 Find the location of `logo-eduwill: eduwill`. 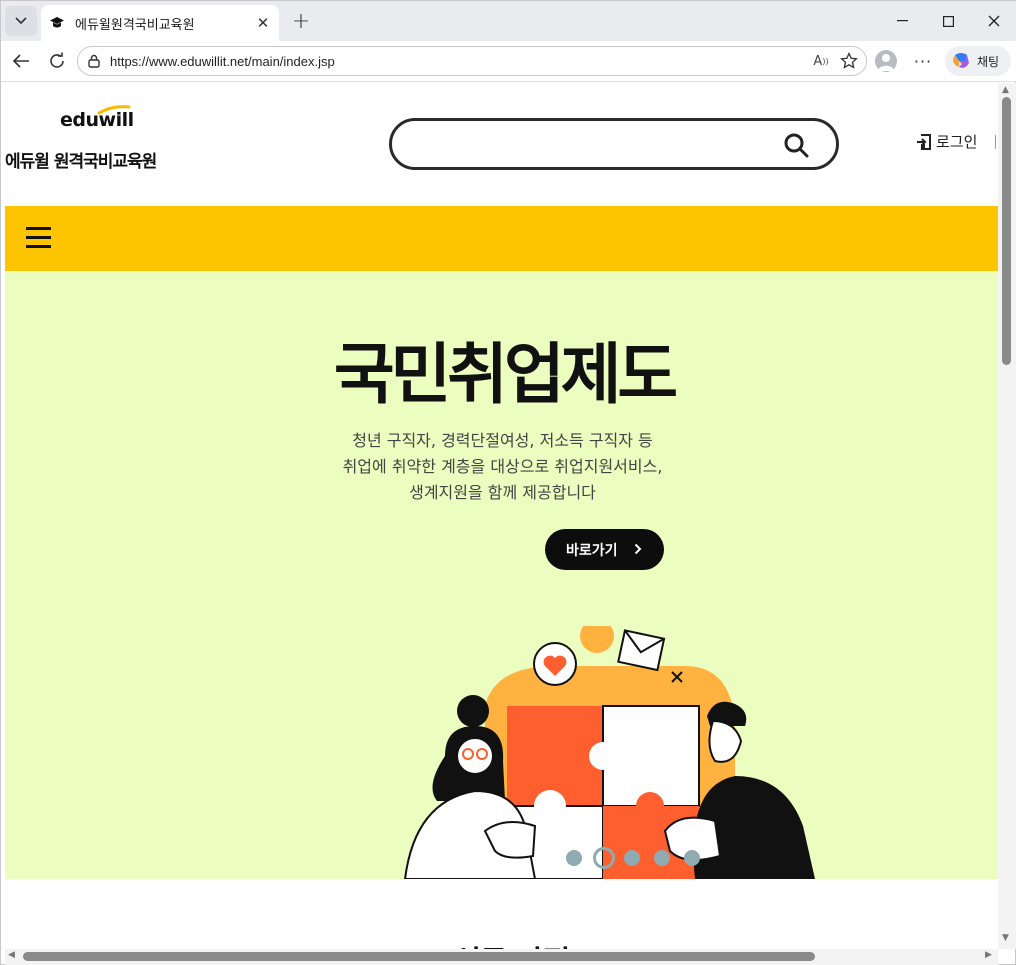

logo-eduwill: eduwill is located at coordinates (97, 120).